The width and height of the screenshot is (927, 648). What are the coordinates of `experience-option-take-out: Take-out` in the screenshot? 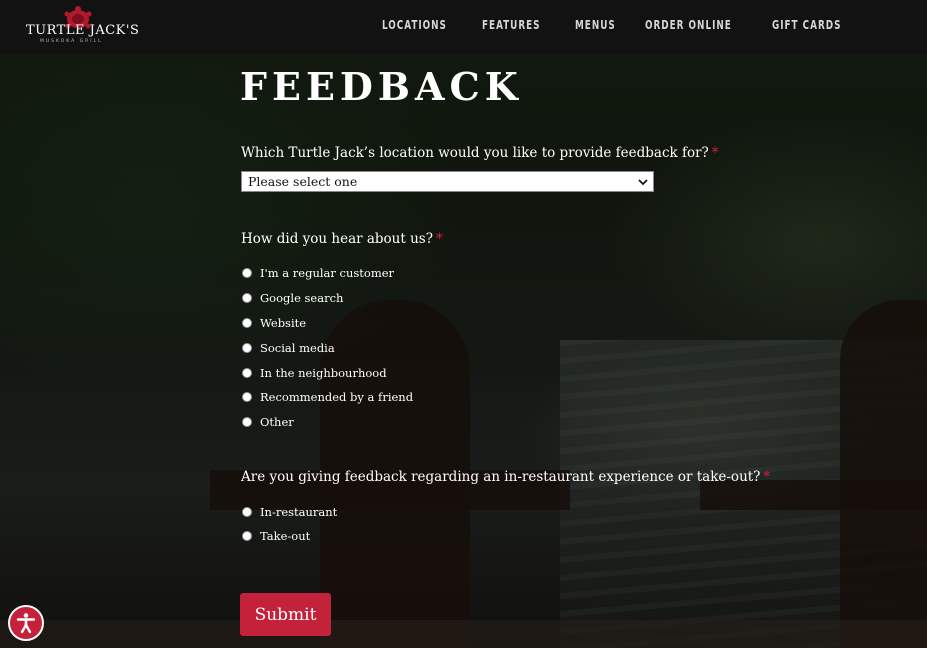 It's located at (276, 536).